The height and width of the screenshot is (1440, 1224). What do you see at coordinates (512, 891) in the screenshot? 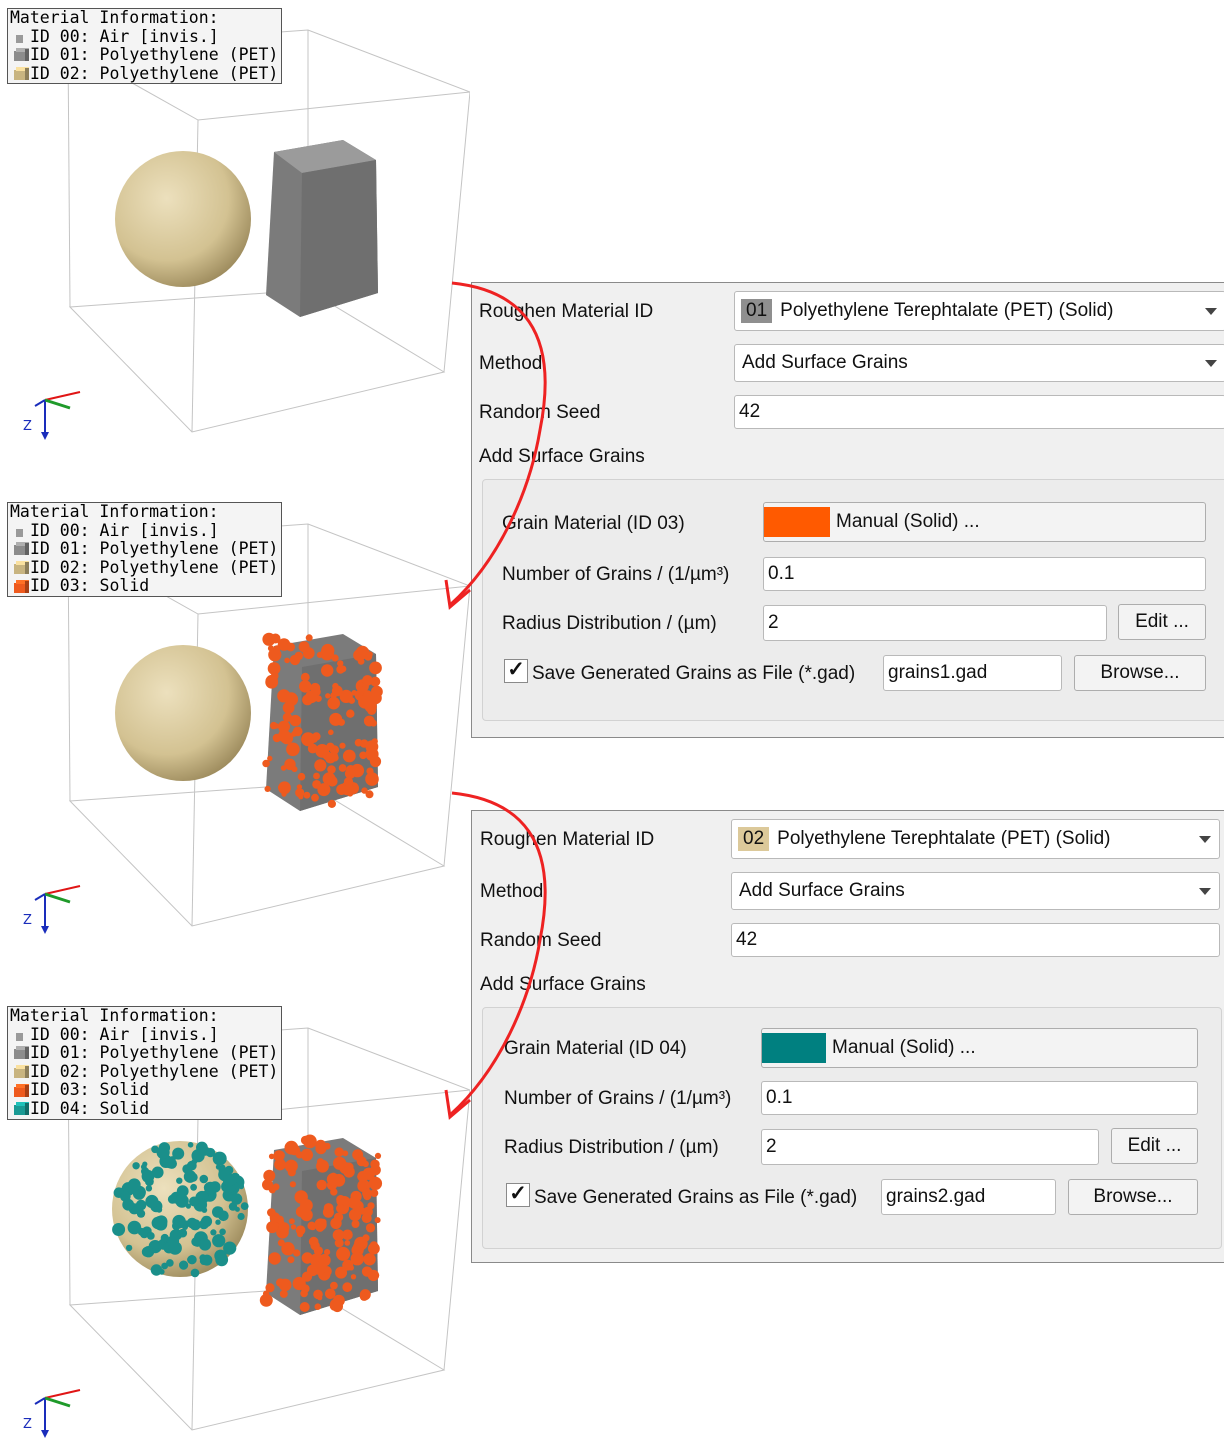
I see `method-label: Method` at bounding box center [512, 891].